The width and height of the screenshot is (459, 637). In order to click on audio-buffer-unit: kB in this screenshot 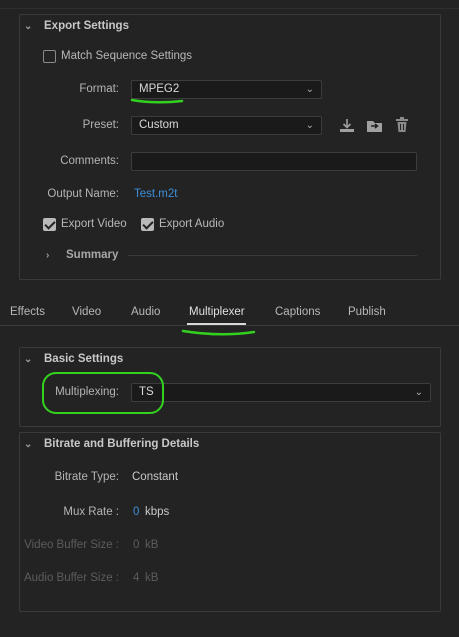, I will do `click(152, 578)`.